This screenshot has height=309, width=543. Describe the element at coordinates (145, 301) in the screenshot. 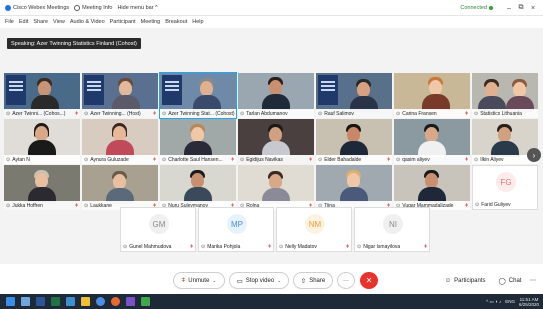

I see `webex-taskbar-icon` at that location.